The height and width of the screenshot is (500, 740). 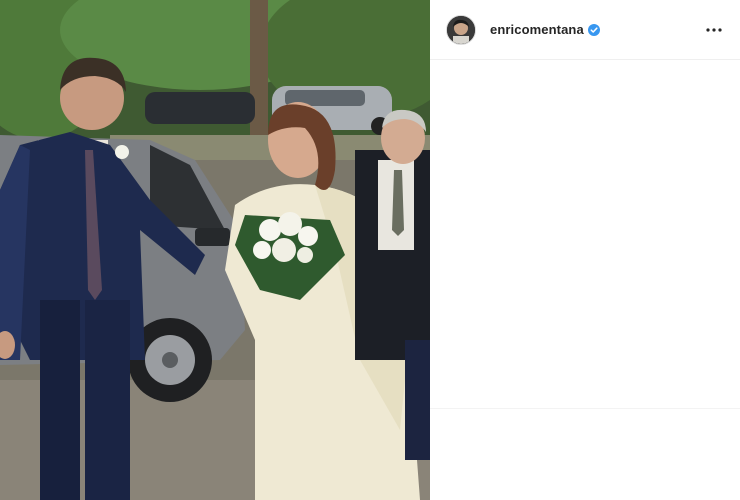 I want to click on avatar, so click(x=461, y=29).